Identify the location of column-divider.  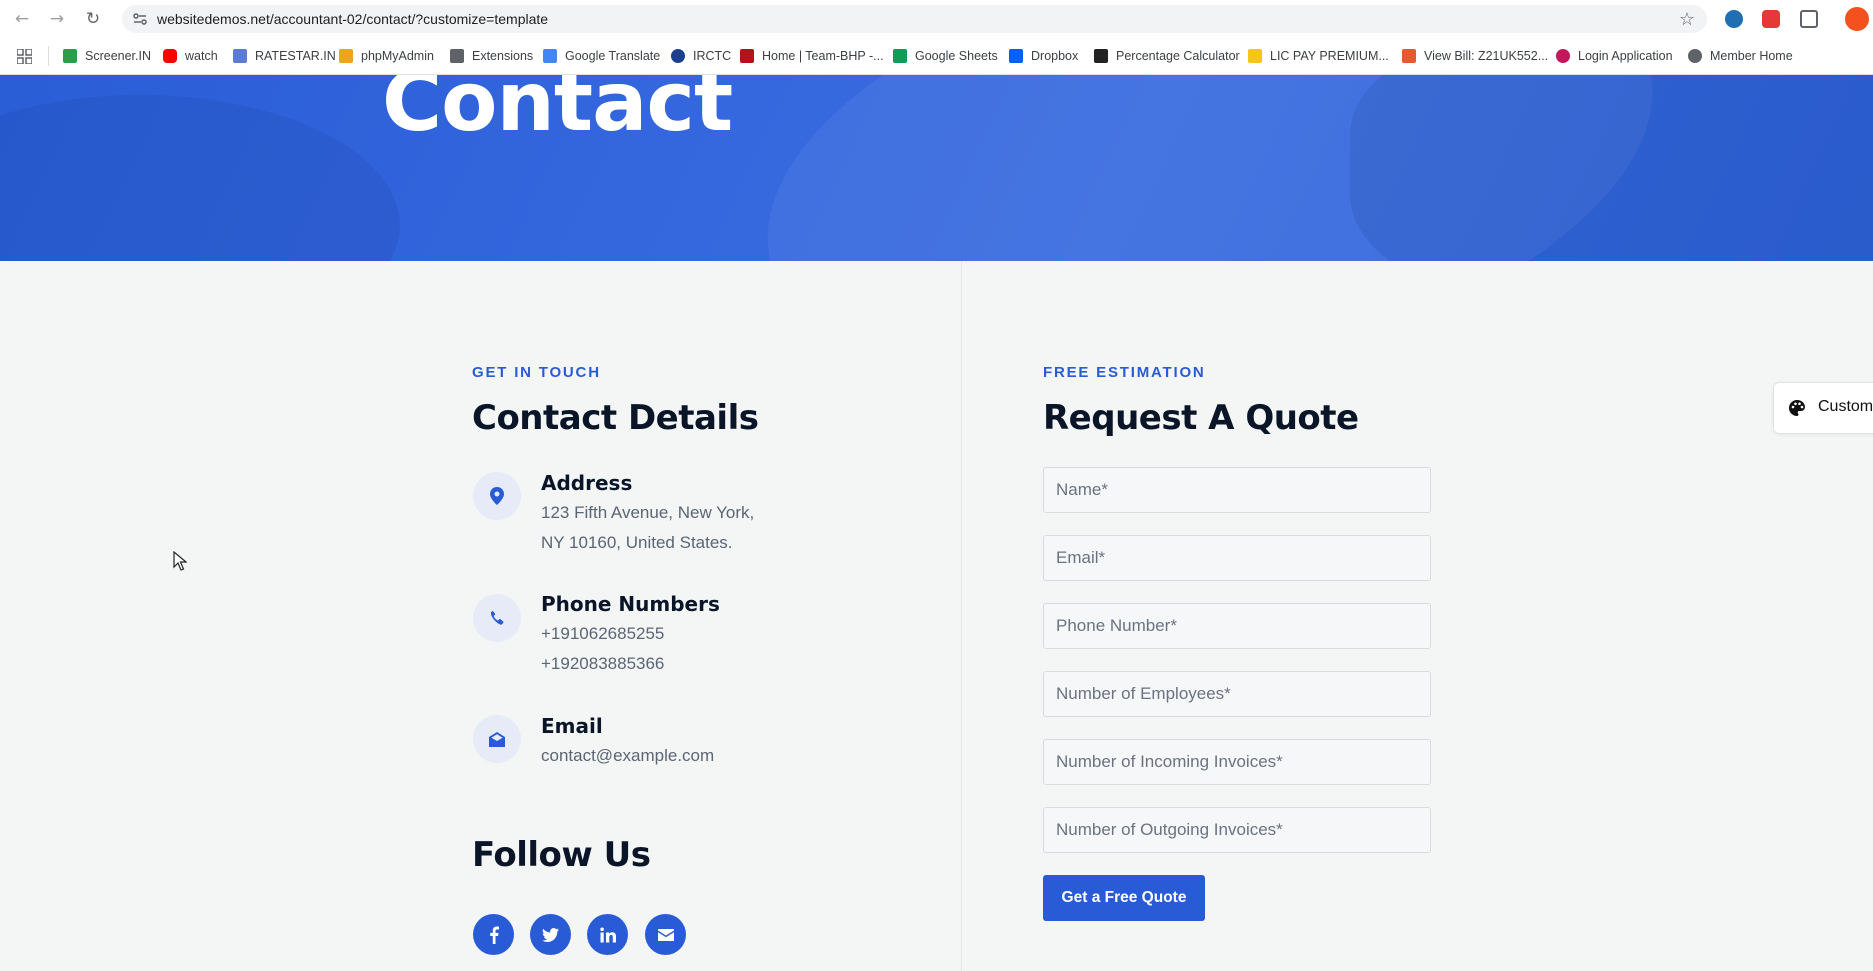
(961, 616).